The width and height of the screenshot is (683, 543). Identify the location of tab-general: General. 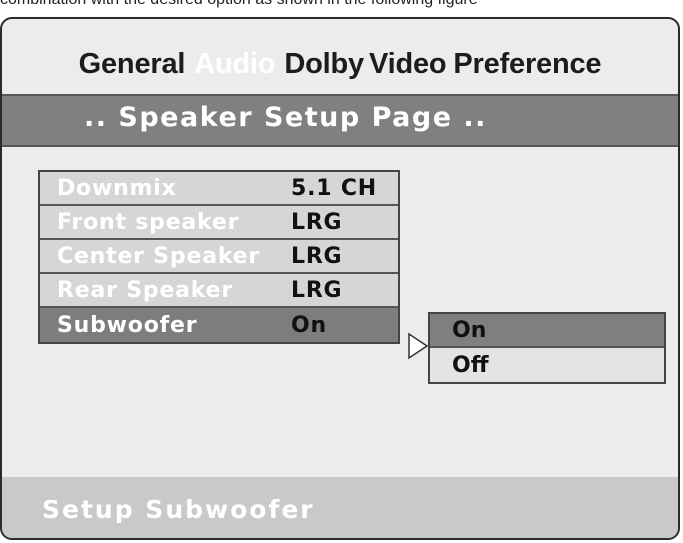
(132, 64).